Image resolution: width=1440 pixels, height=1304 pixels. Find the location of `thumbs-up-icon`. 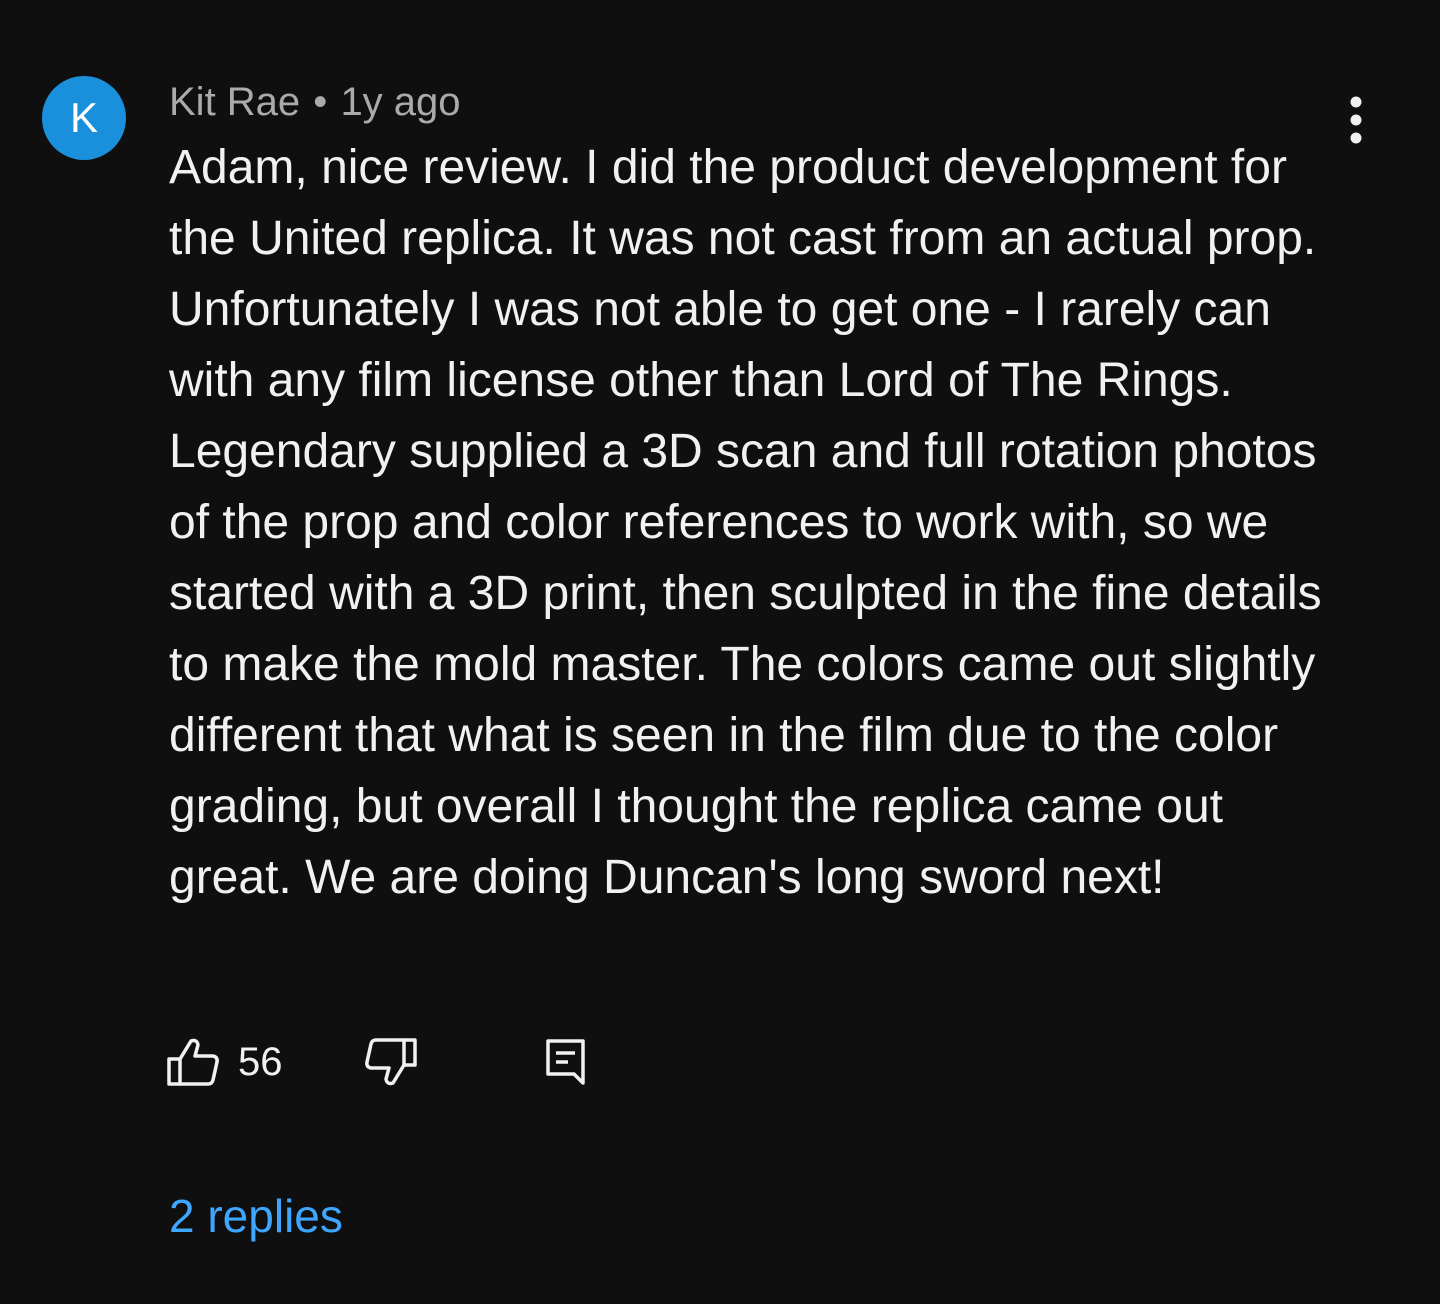

thumbs-up-icon is located at coordinates (193, 1062).